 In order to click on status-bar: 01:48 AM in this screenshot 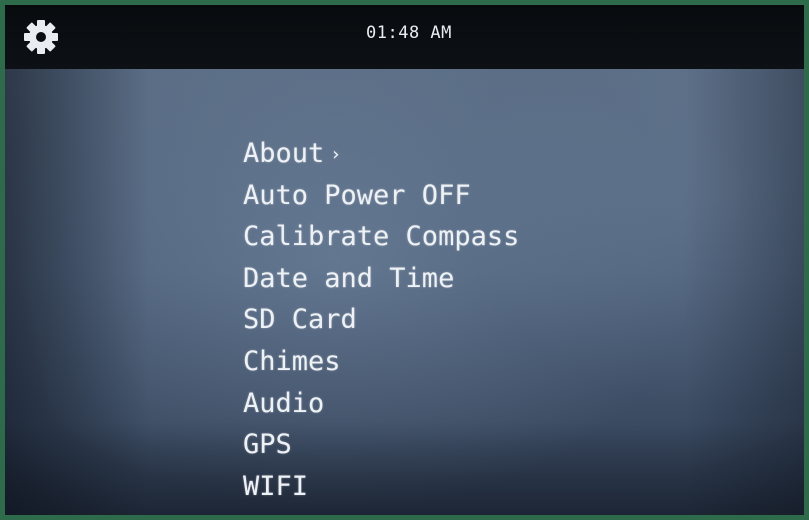, I will do `click(404, 37)`.